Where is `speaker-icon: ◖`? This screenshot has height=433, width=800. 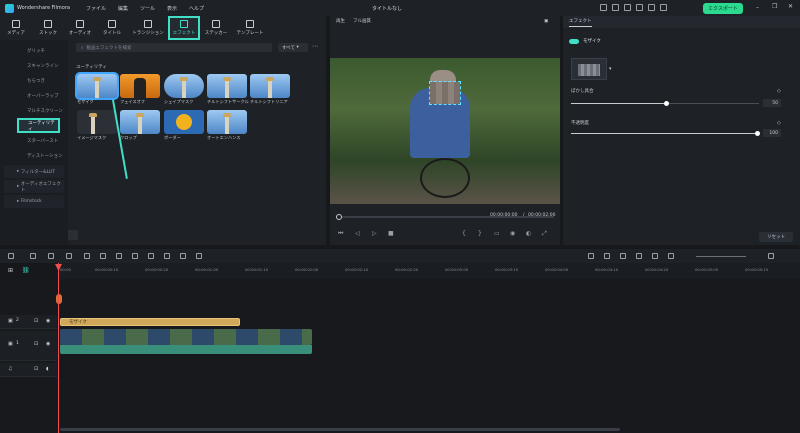
speaker-icon: ◖ is located at coordinates (47, 369).